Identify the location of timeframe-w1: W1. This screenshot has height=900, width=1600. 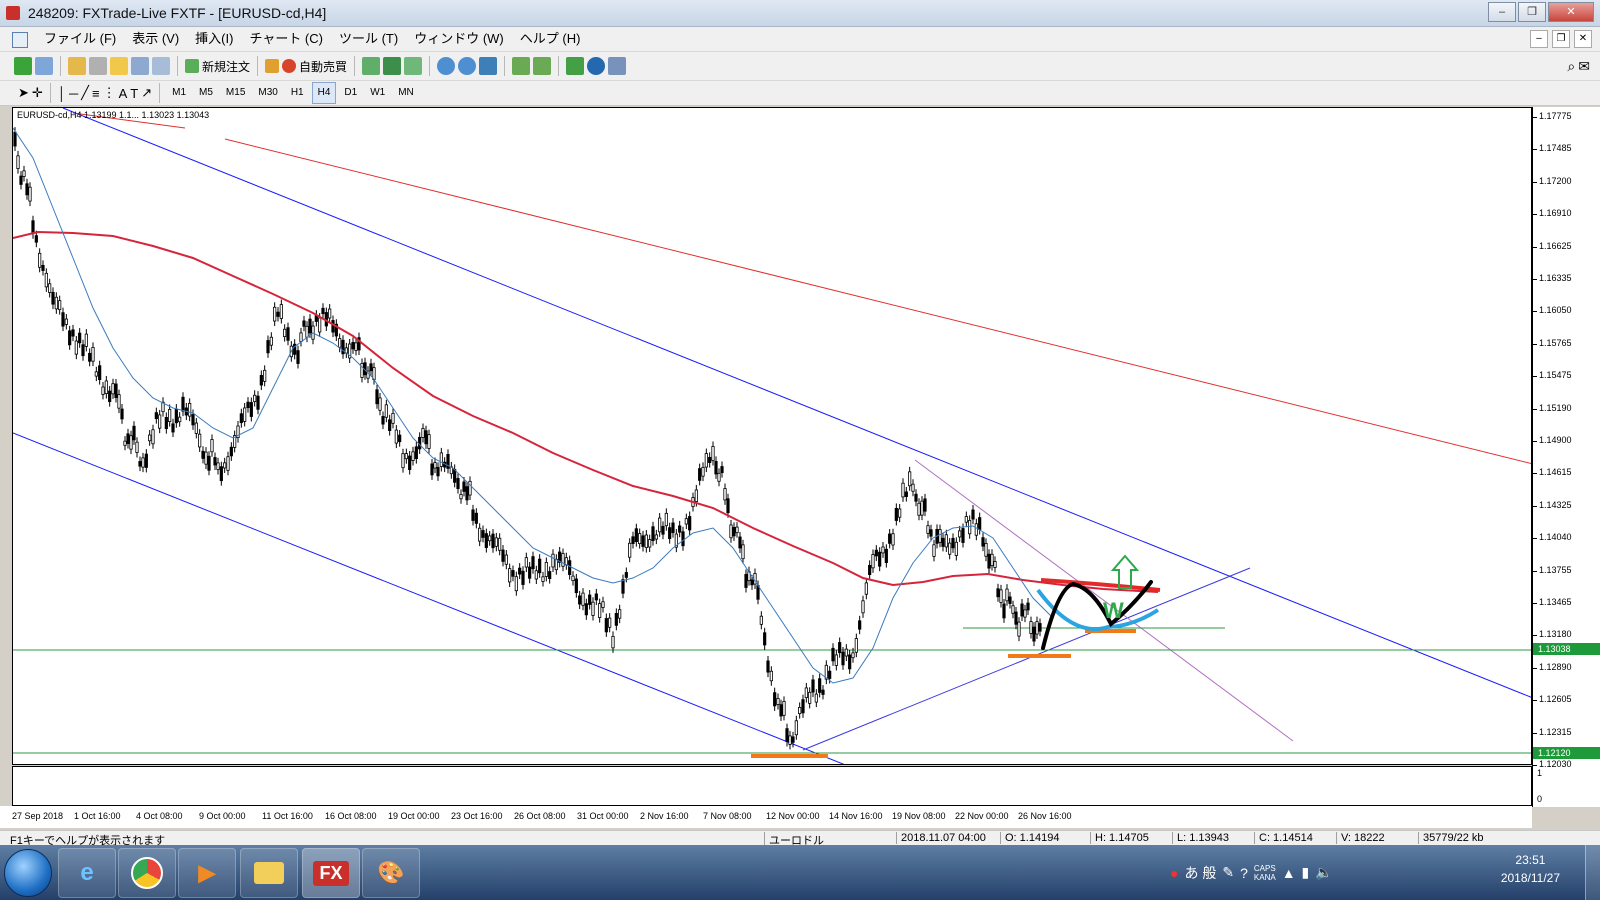
(377, 93).